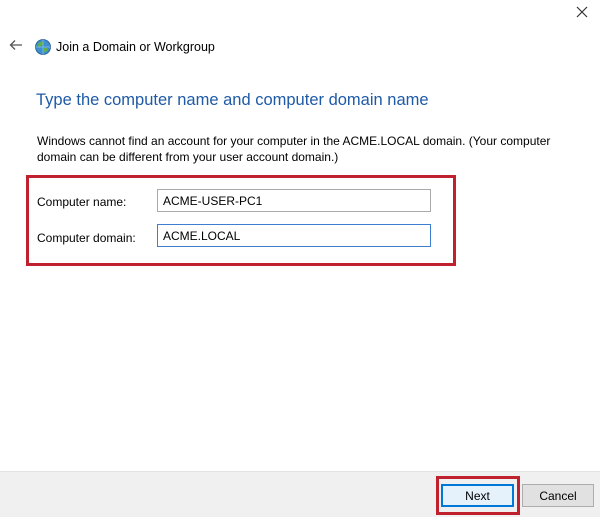 The height and width of the screenshot is (517, 600). I want to click on back-button, so click(16, 47).